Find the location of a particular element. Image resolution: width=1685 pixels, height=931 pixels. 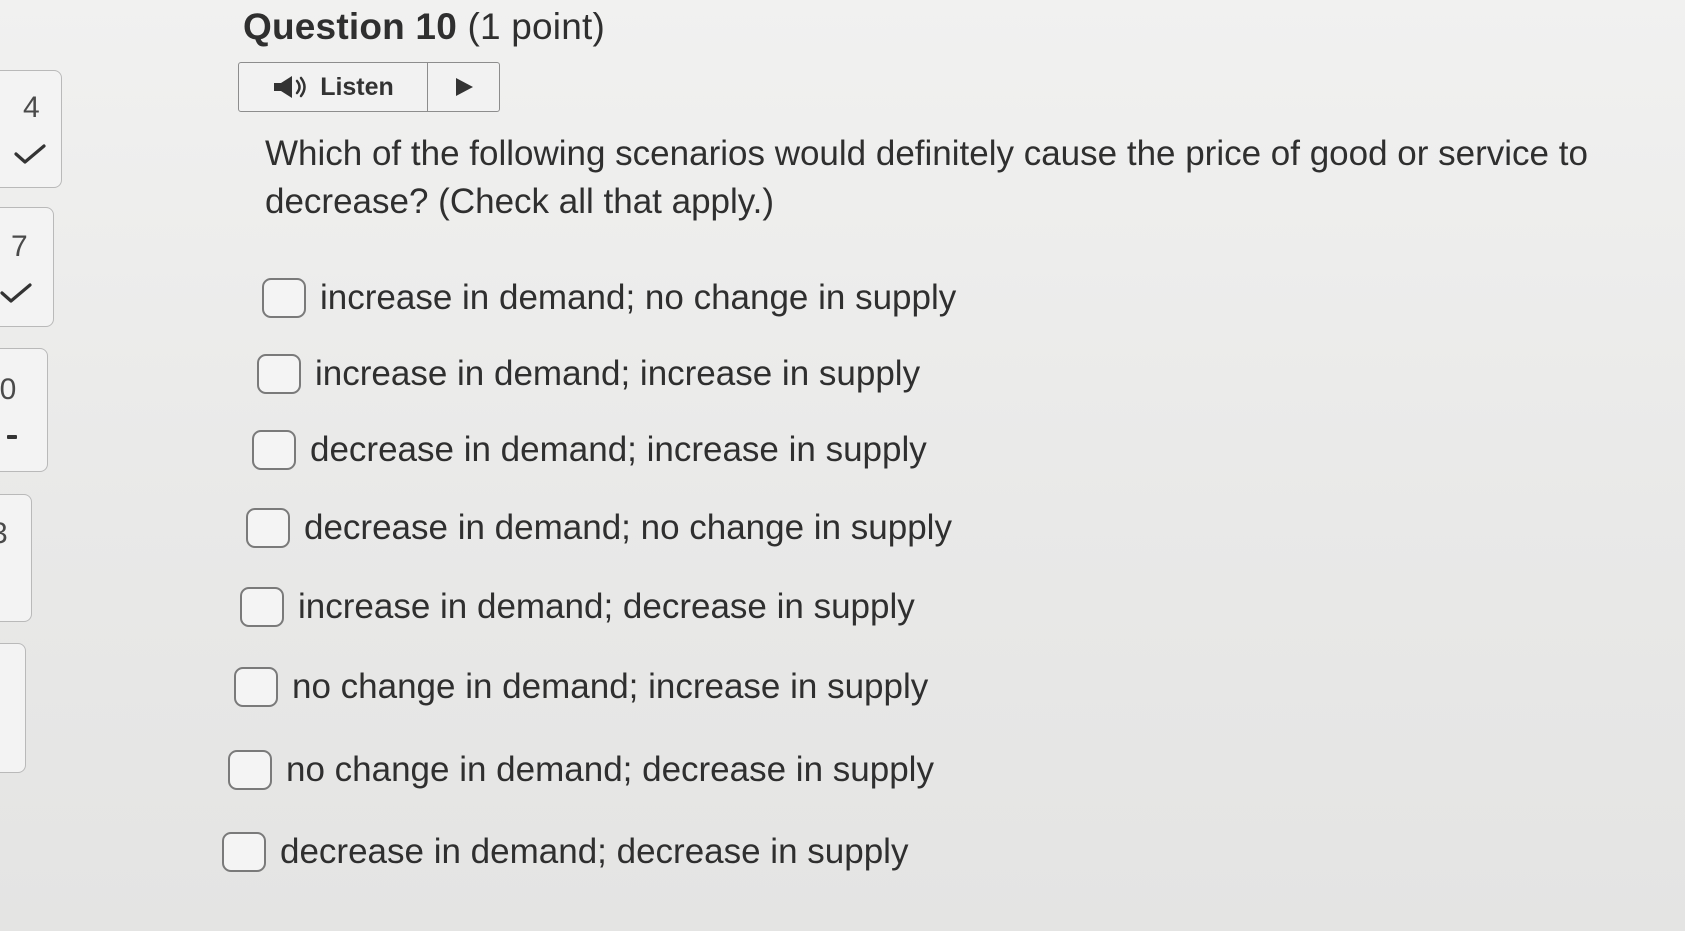

option-label: increase in demand; no change in supply is located at coordinates (638, 297).